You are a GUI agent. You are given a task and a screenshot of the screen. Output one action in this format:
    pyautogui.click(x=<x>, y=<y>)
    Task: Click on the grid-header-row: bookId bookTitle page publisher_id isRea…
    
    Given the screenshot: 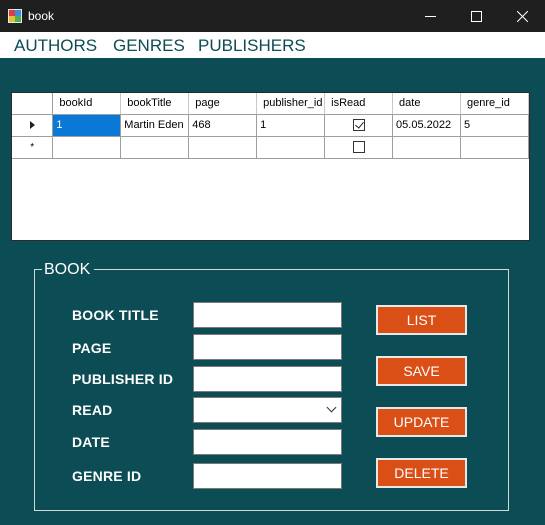 What is the action you would take?
    pyautogui.click(x=270, y=104)
    